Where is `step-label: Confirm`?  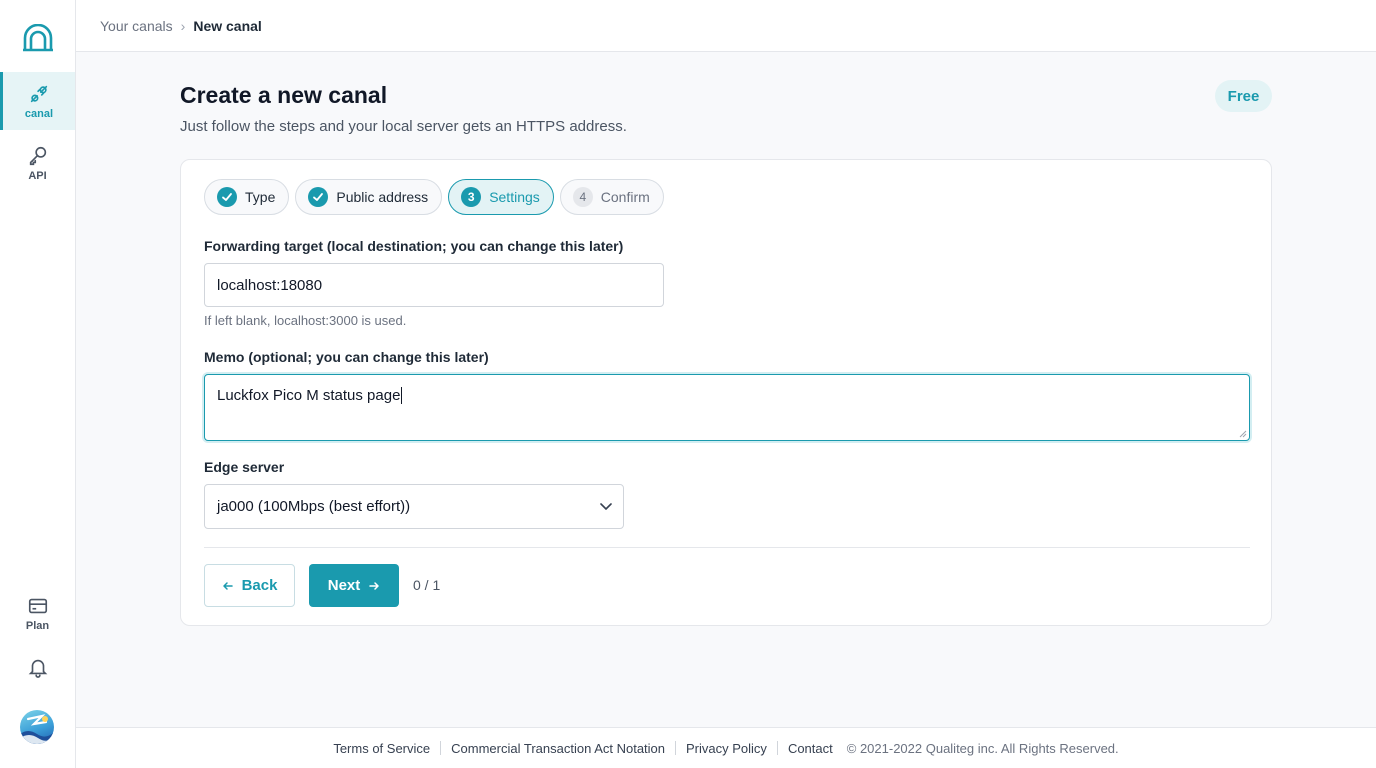 step-label: Confirm is located at coordinates (625, 197).